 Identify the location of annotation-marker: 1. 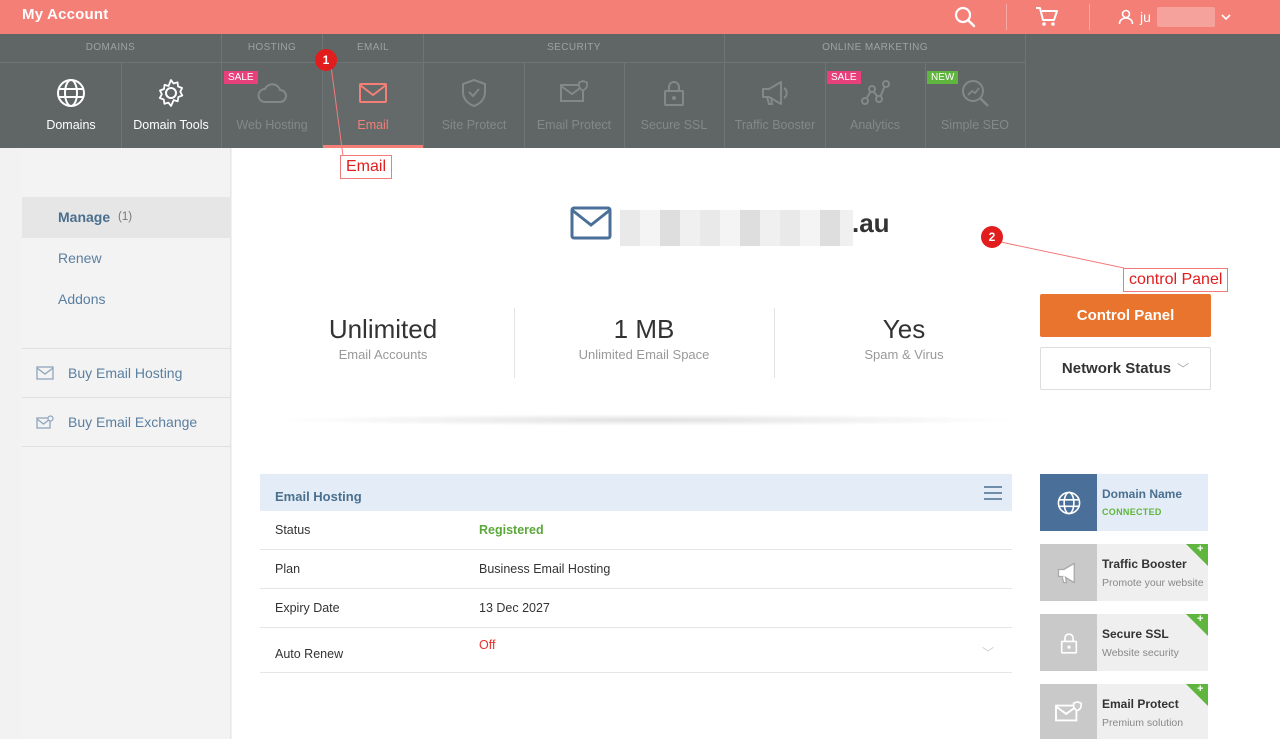
(326, 60).